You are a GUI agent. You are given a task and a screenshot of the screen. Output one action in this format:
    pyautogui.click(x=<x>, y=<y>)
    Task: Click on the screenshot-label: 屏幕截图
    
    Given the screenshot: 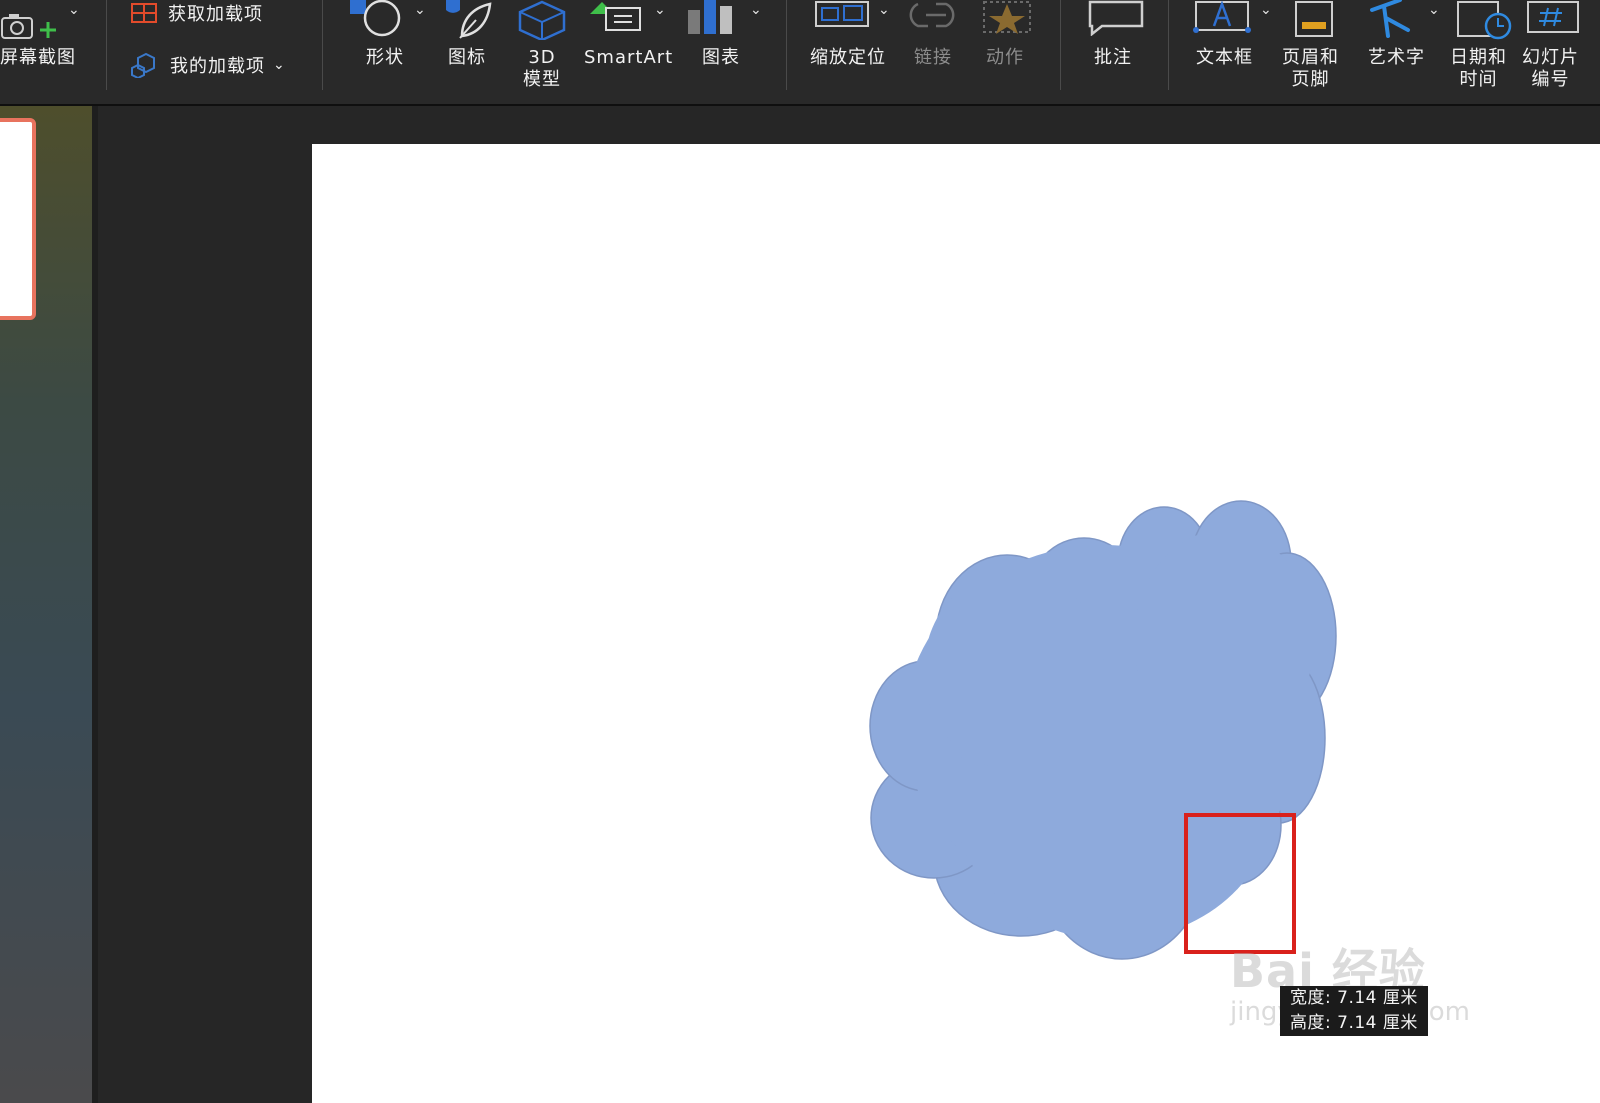 What is the action you would take?
    pyautogui.click(x=38, y=57)
    